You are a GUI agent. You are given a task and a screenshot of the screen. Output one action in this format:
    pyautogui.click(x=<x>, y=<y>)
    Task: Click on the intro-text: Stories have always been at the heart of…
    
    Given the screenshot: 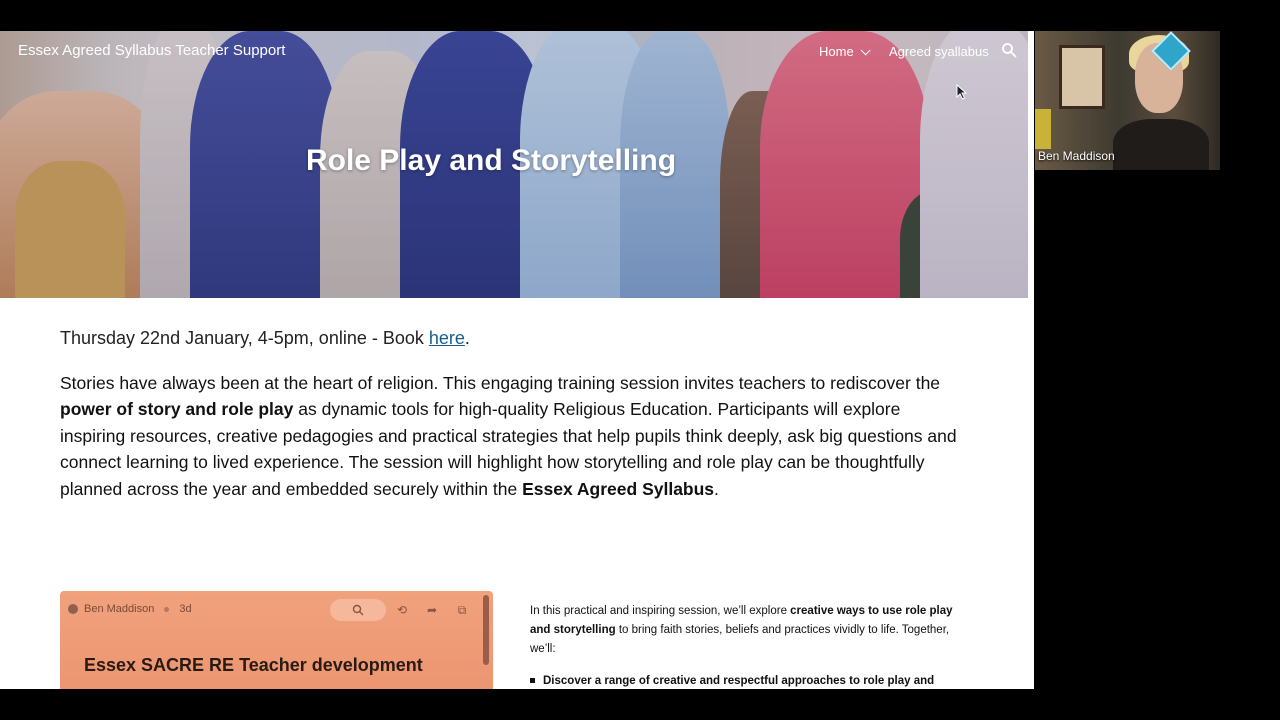 What is the action you would take?
    pyautogui.click(x=500, y=383)
    